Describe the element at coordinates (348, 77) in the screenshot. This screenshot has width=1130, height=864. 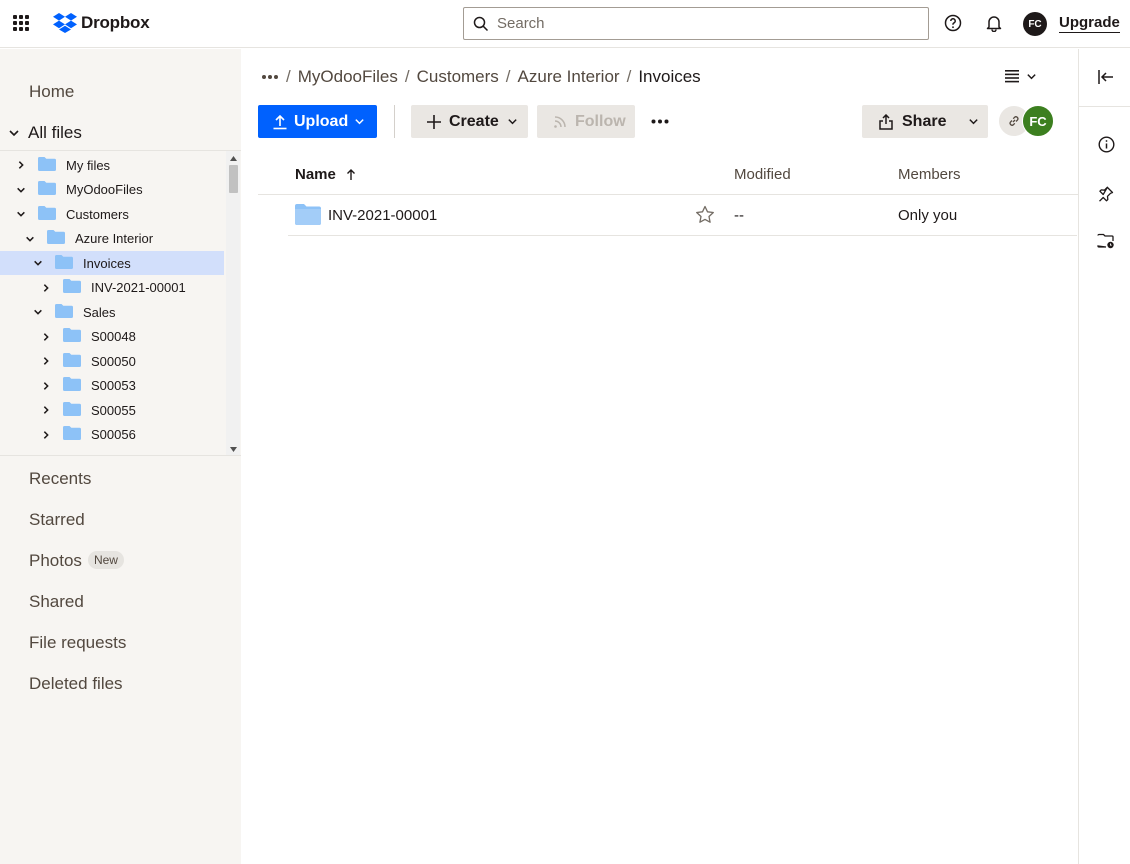
I see `breadcrumb-myodoofiles: MyOdooFiles` at that location.